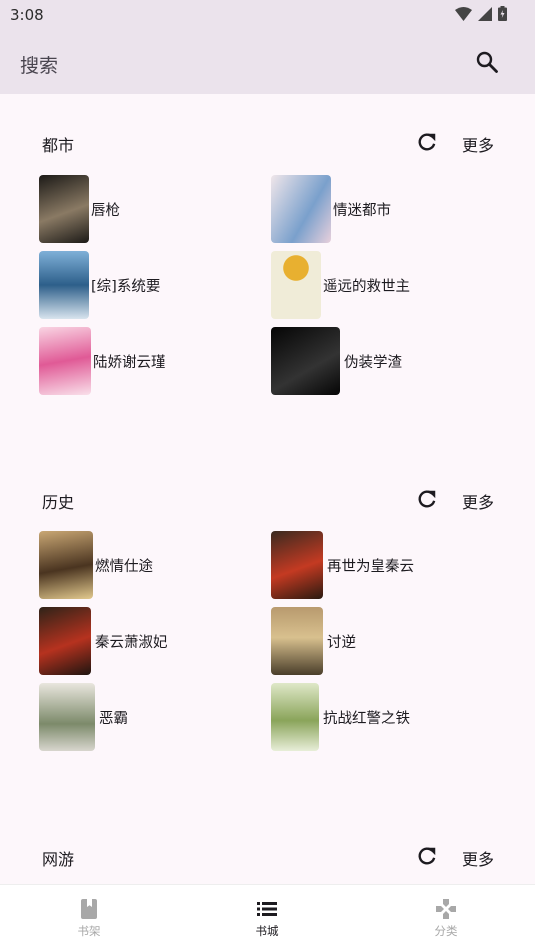 This screenshot has width=535, height=952. Describe the element at coordinates (267, 15) in the screenshot. I see `status-bar: 3:08` at that location.